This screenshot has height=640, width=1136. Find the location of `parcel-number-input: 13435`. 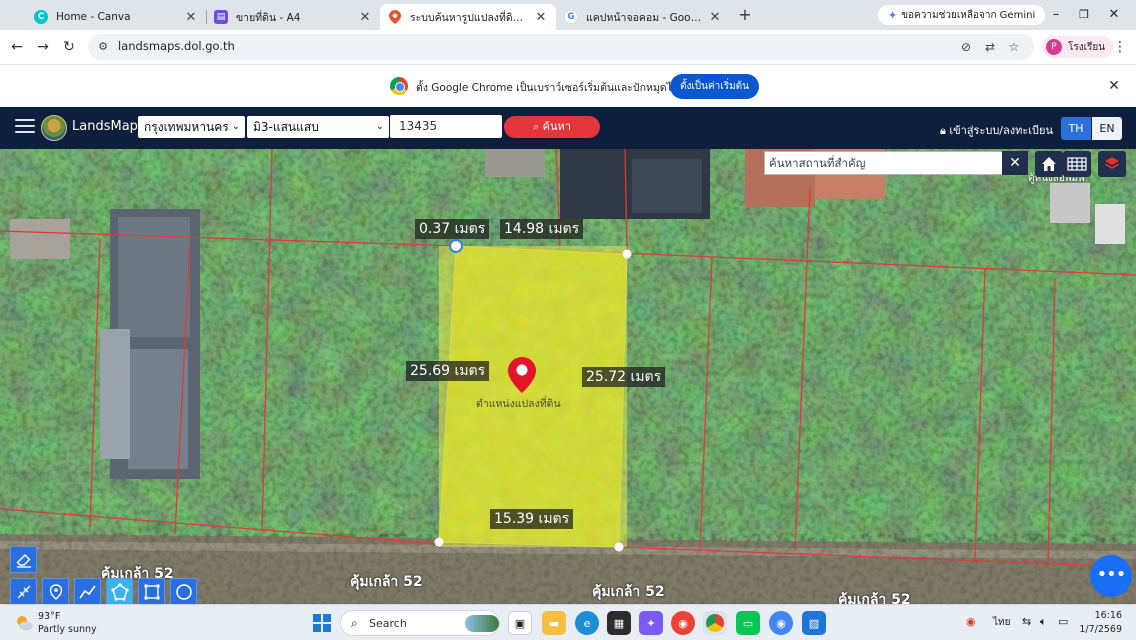

parcel-number-input: 13435 is located at coordinates (446, 126).